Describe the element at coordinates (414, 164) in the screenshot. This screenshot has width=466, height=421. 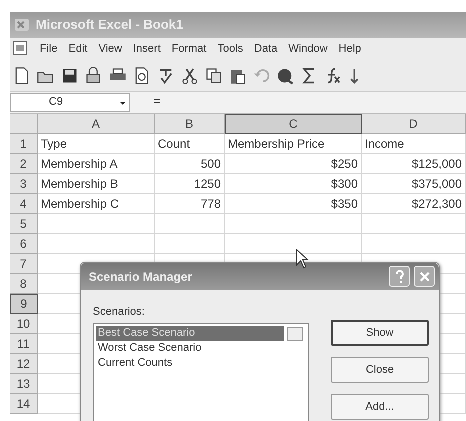
I see `table-cell: $125,000` at that location.